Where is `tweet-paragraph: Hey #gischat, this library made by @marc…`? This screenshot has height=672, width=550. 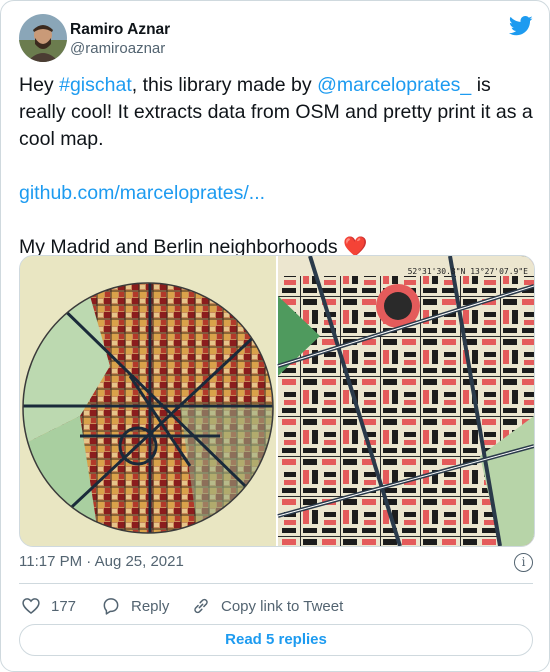 tweet-paragraph: Hey #gischat, this library made by @marc… is located at coordinates (277, 112).